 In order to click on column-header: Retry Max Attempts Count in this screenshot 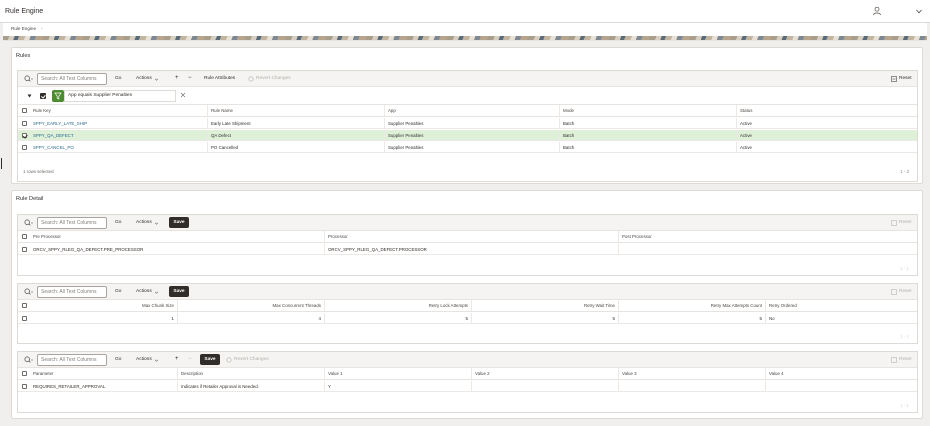, I will do `click(691, 305)`.